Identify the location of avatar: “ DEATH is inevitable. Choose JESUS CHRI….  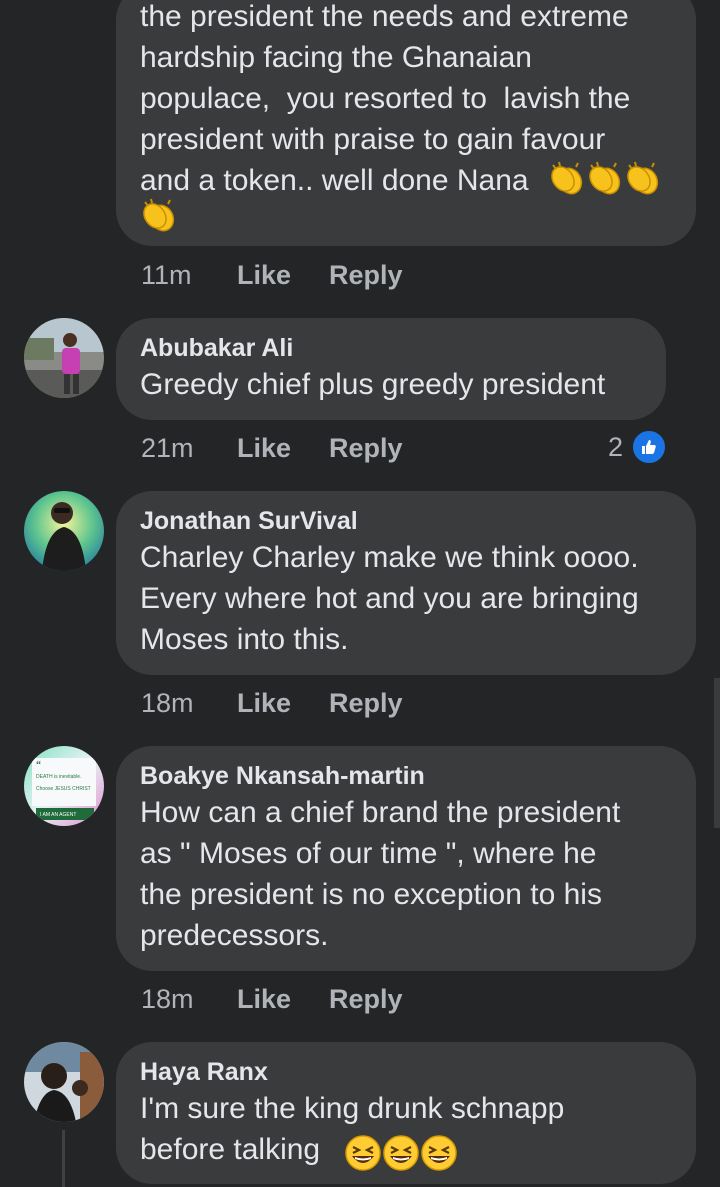
(64, 786).